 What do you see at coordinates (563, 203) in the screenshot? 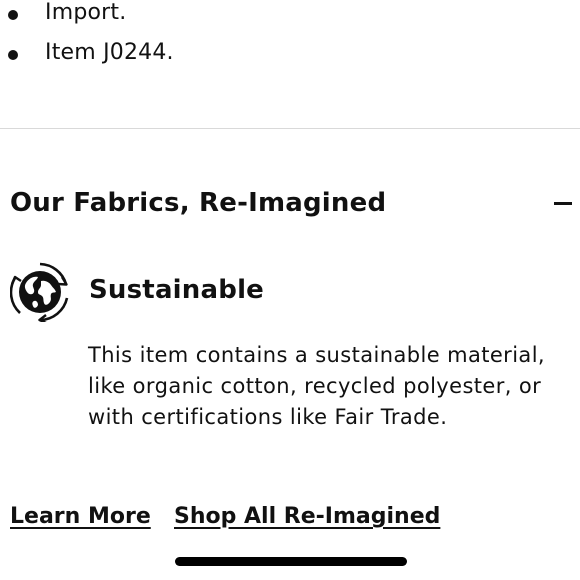
I see `minus-icon` at bounding box center [563, 203].